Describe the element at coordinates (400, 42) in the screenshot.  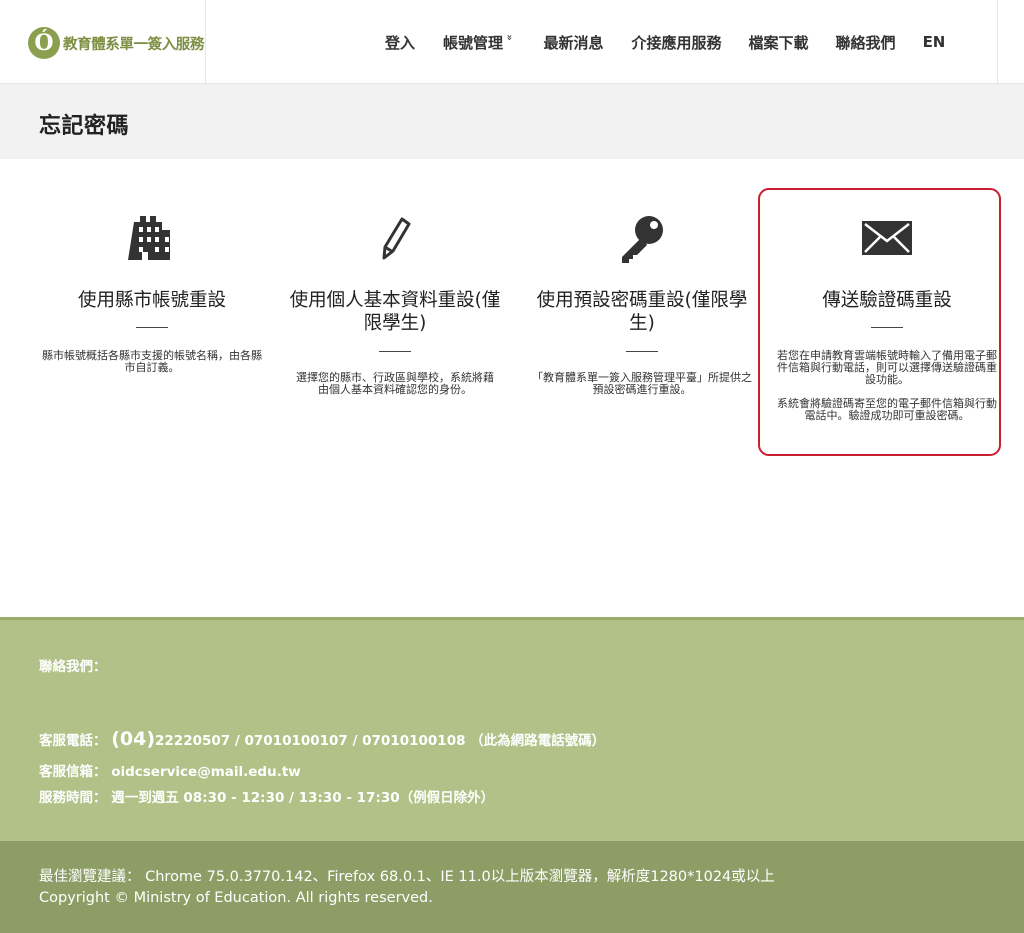
I see `nav-login: 登入` at that location.